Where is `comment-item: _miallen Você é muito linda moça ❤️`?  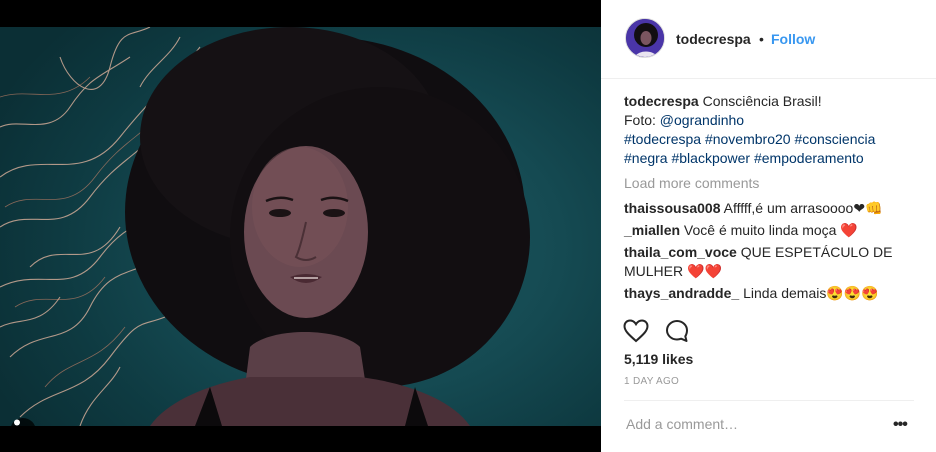 comment-item: _miallen Você é muito linda moça ❤️ is located at coordinates (769, 230).